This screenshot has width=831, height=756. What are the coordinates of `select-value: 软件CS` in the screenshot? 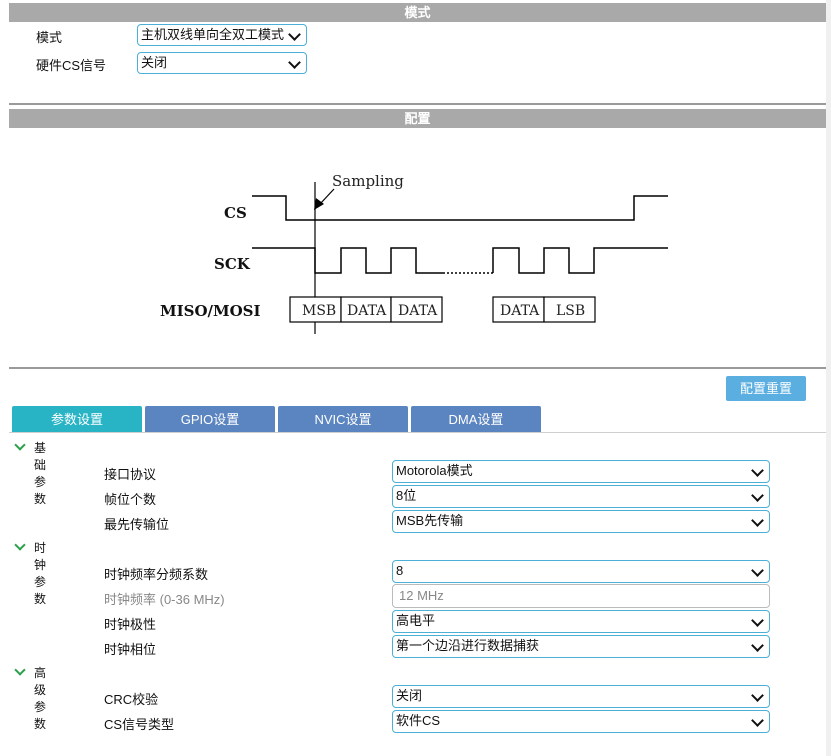 It's located at (418, 720).